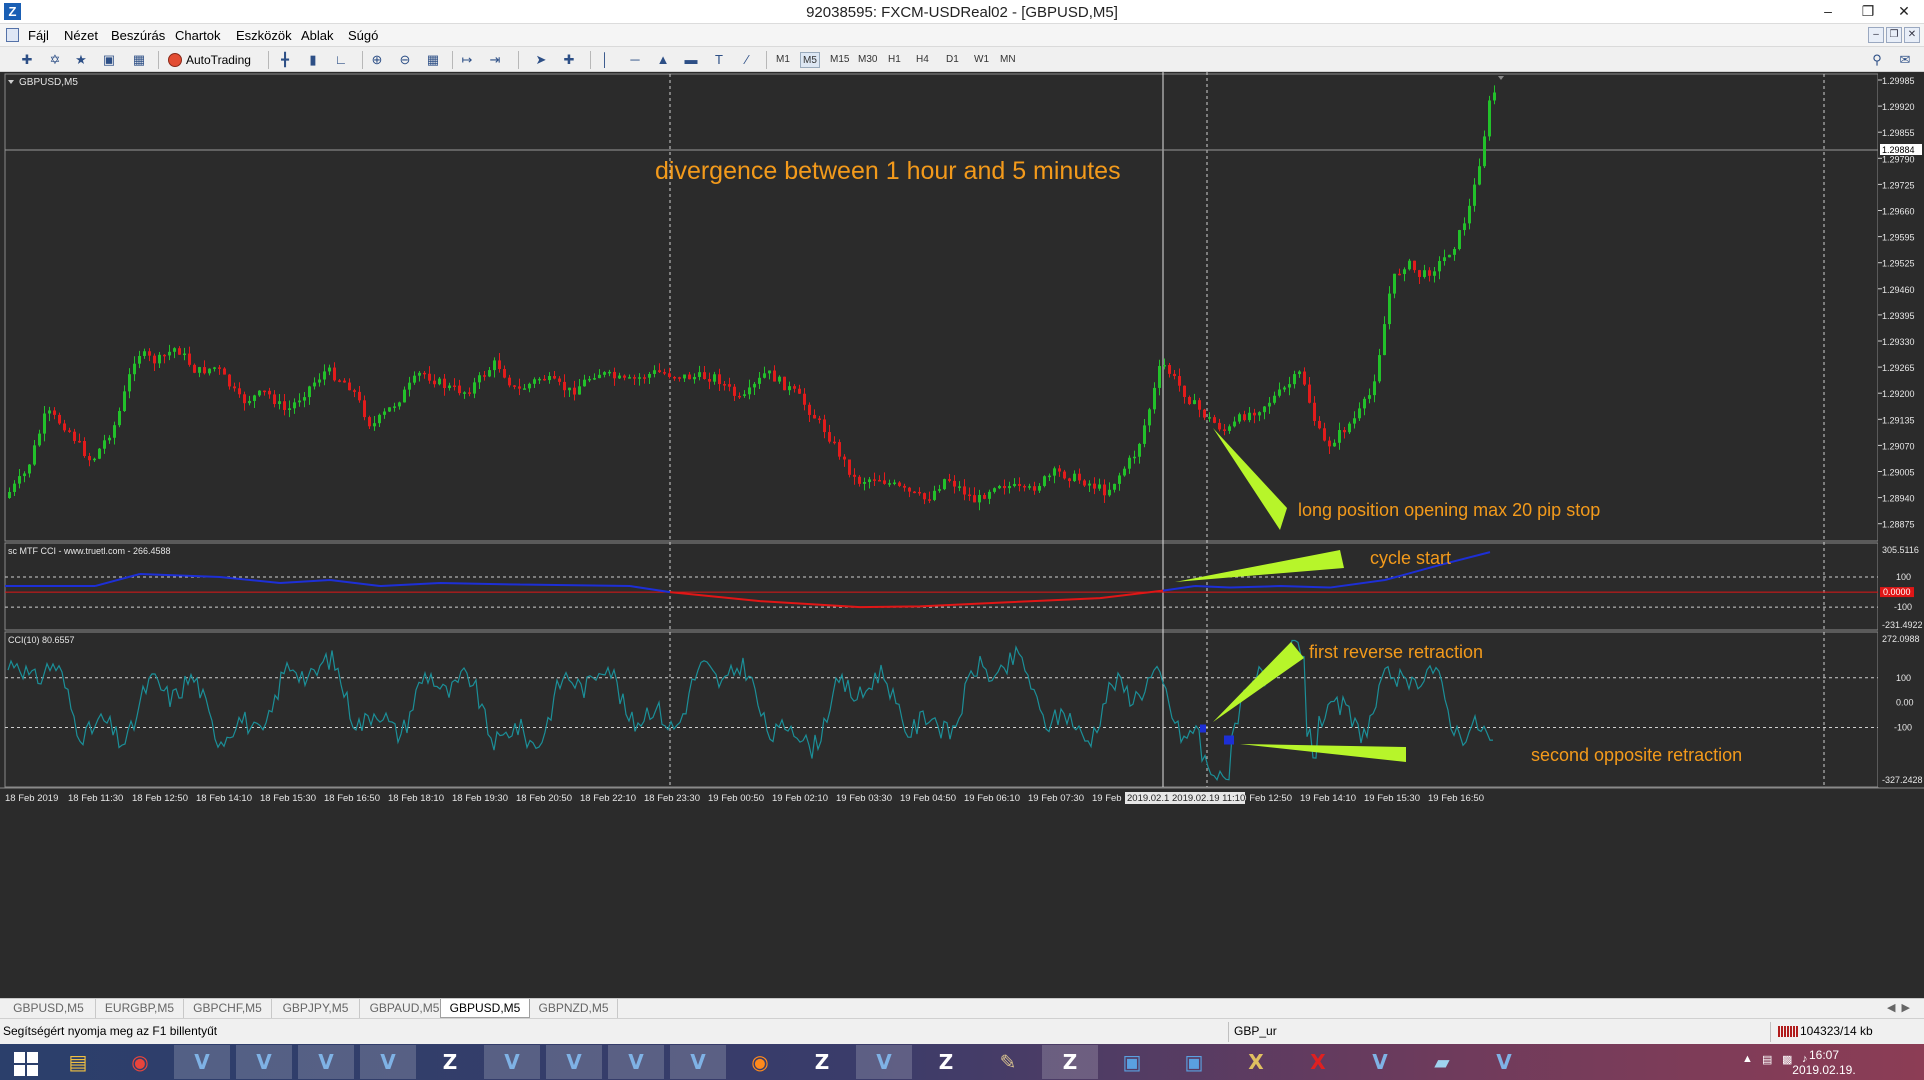 This screenshot has height=1080, width=1924. I want to click on zoom-in-icon: ⊕, so click(377, 60).